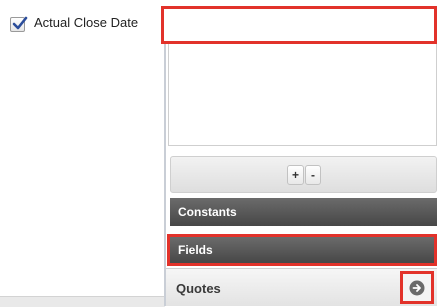 Image resolution: width=437 pixels, height=307 pixels. I want to click on actual-close-date-checkbox, so click(19, 24).